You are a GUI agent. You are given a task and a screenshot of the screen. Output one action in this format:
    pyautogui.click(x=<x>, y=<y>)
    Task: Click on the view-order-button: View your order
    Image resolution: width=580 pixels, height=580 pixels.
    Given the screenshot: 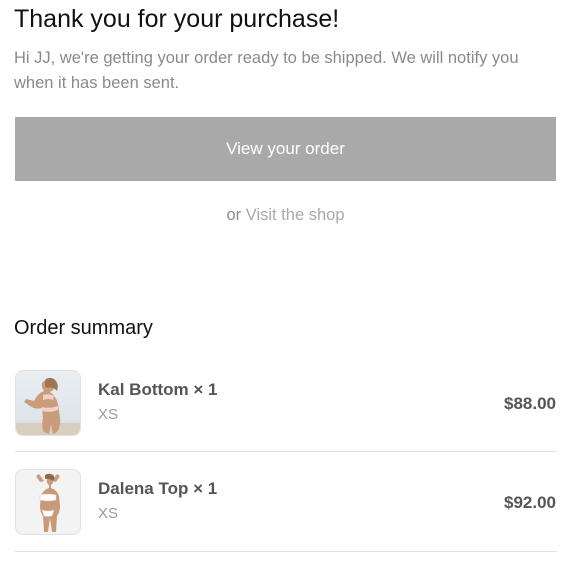 What is the action you would take?
    pyautogui.click(x=285, y=149)
    